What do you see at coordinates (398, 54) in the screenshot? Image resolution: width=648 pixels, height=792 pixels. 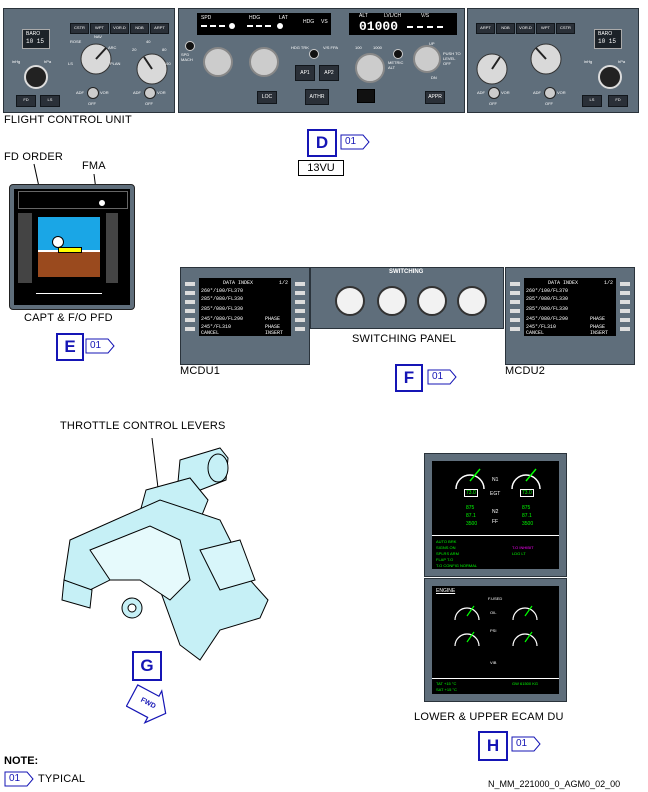 I see `metric-alt-button` at bounding box center [398, 54].